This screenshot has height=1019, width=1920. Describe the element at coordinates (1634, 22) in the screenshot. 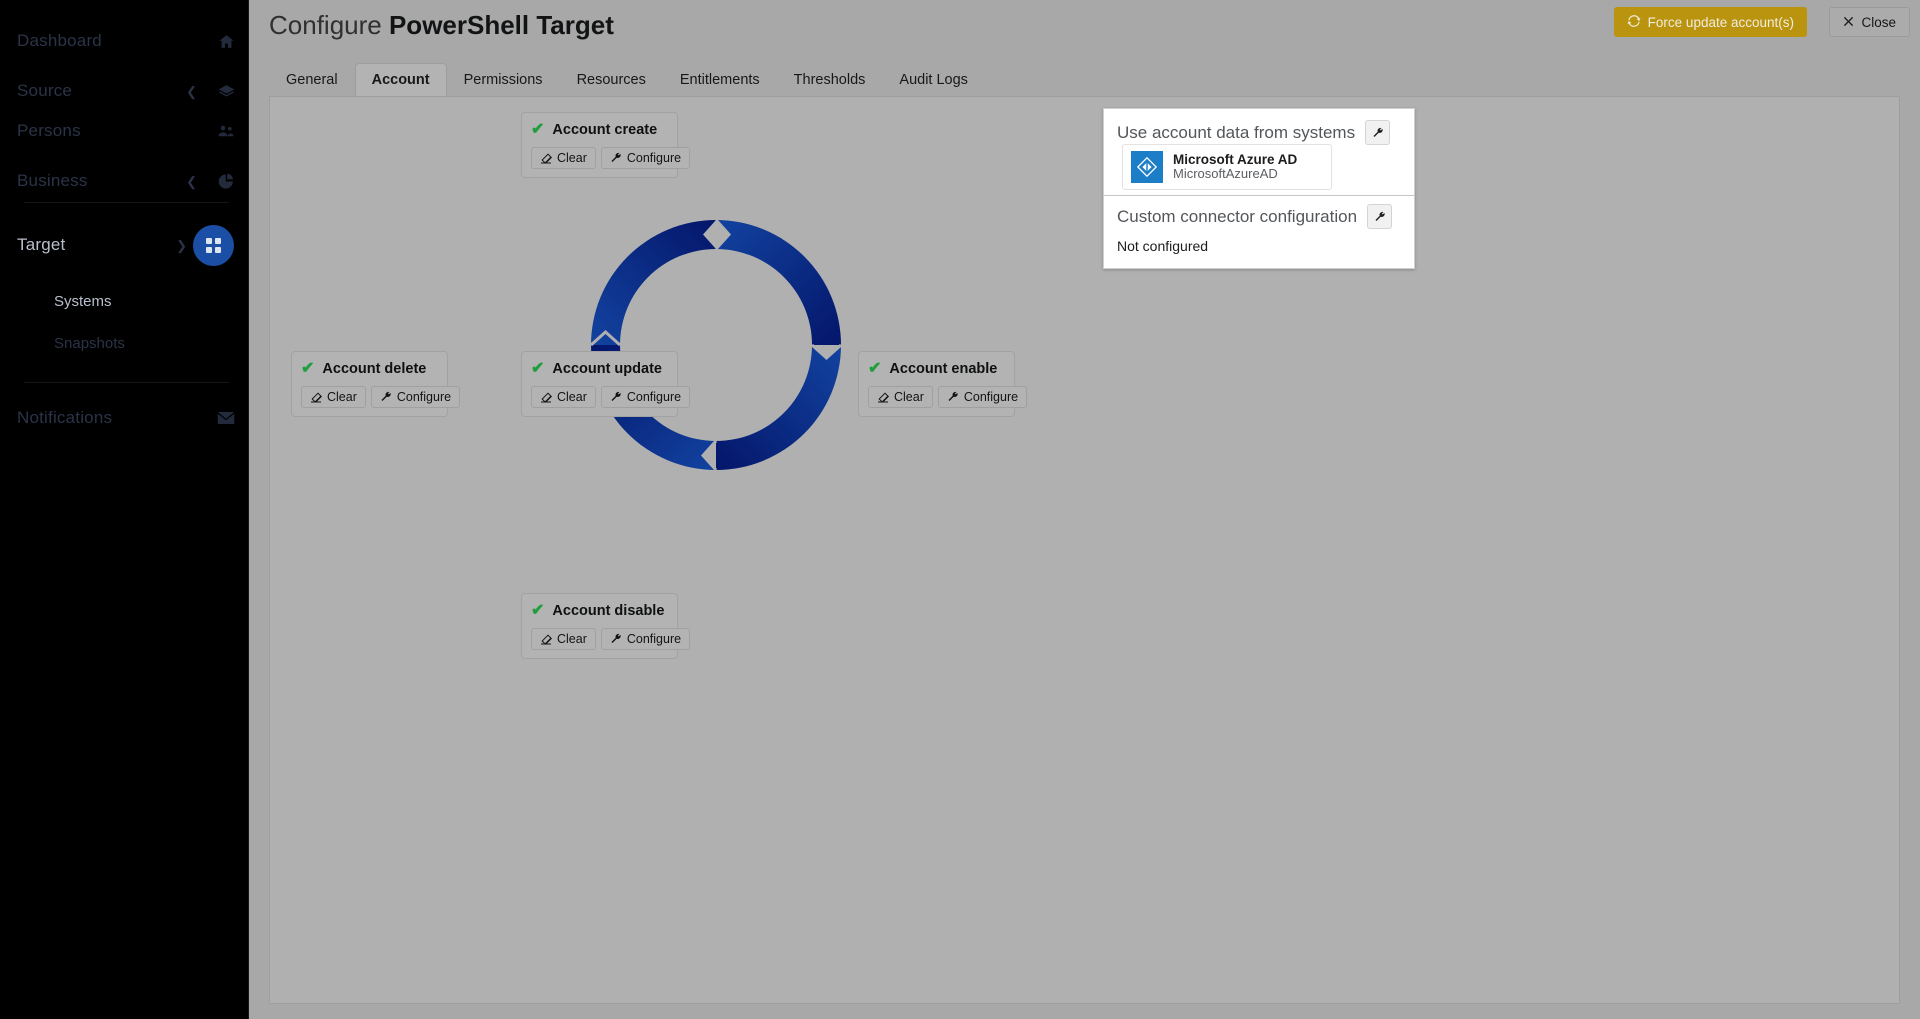

I see `refresh-icon` at that location.